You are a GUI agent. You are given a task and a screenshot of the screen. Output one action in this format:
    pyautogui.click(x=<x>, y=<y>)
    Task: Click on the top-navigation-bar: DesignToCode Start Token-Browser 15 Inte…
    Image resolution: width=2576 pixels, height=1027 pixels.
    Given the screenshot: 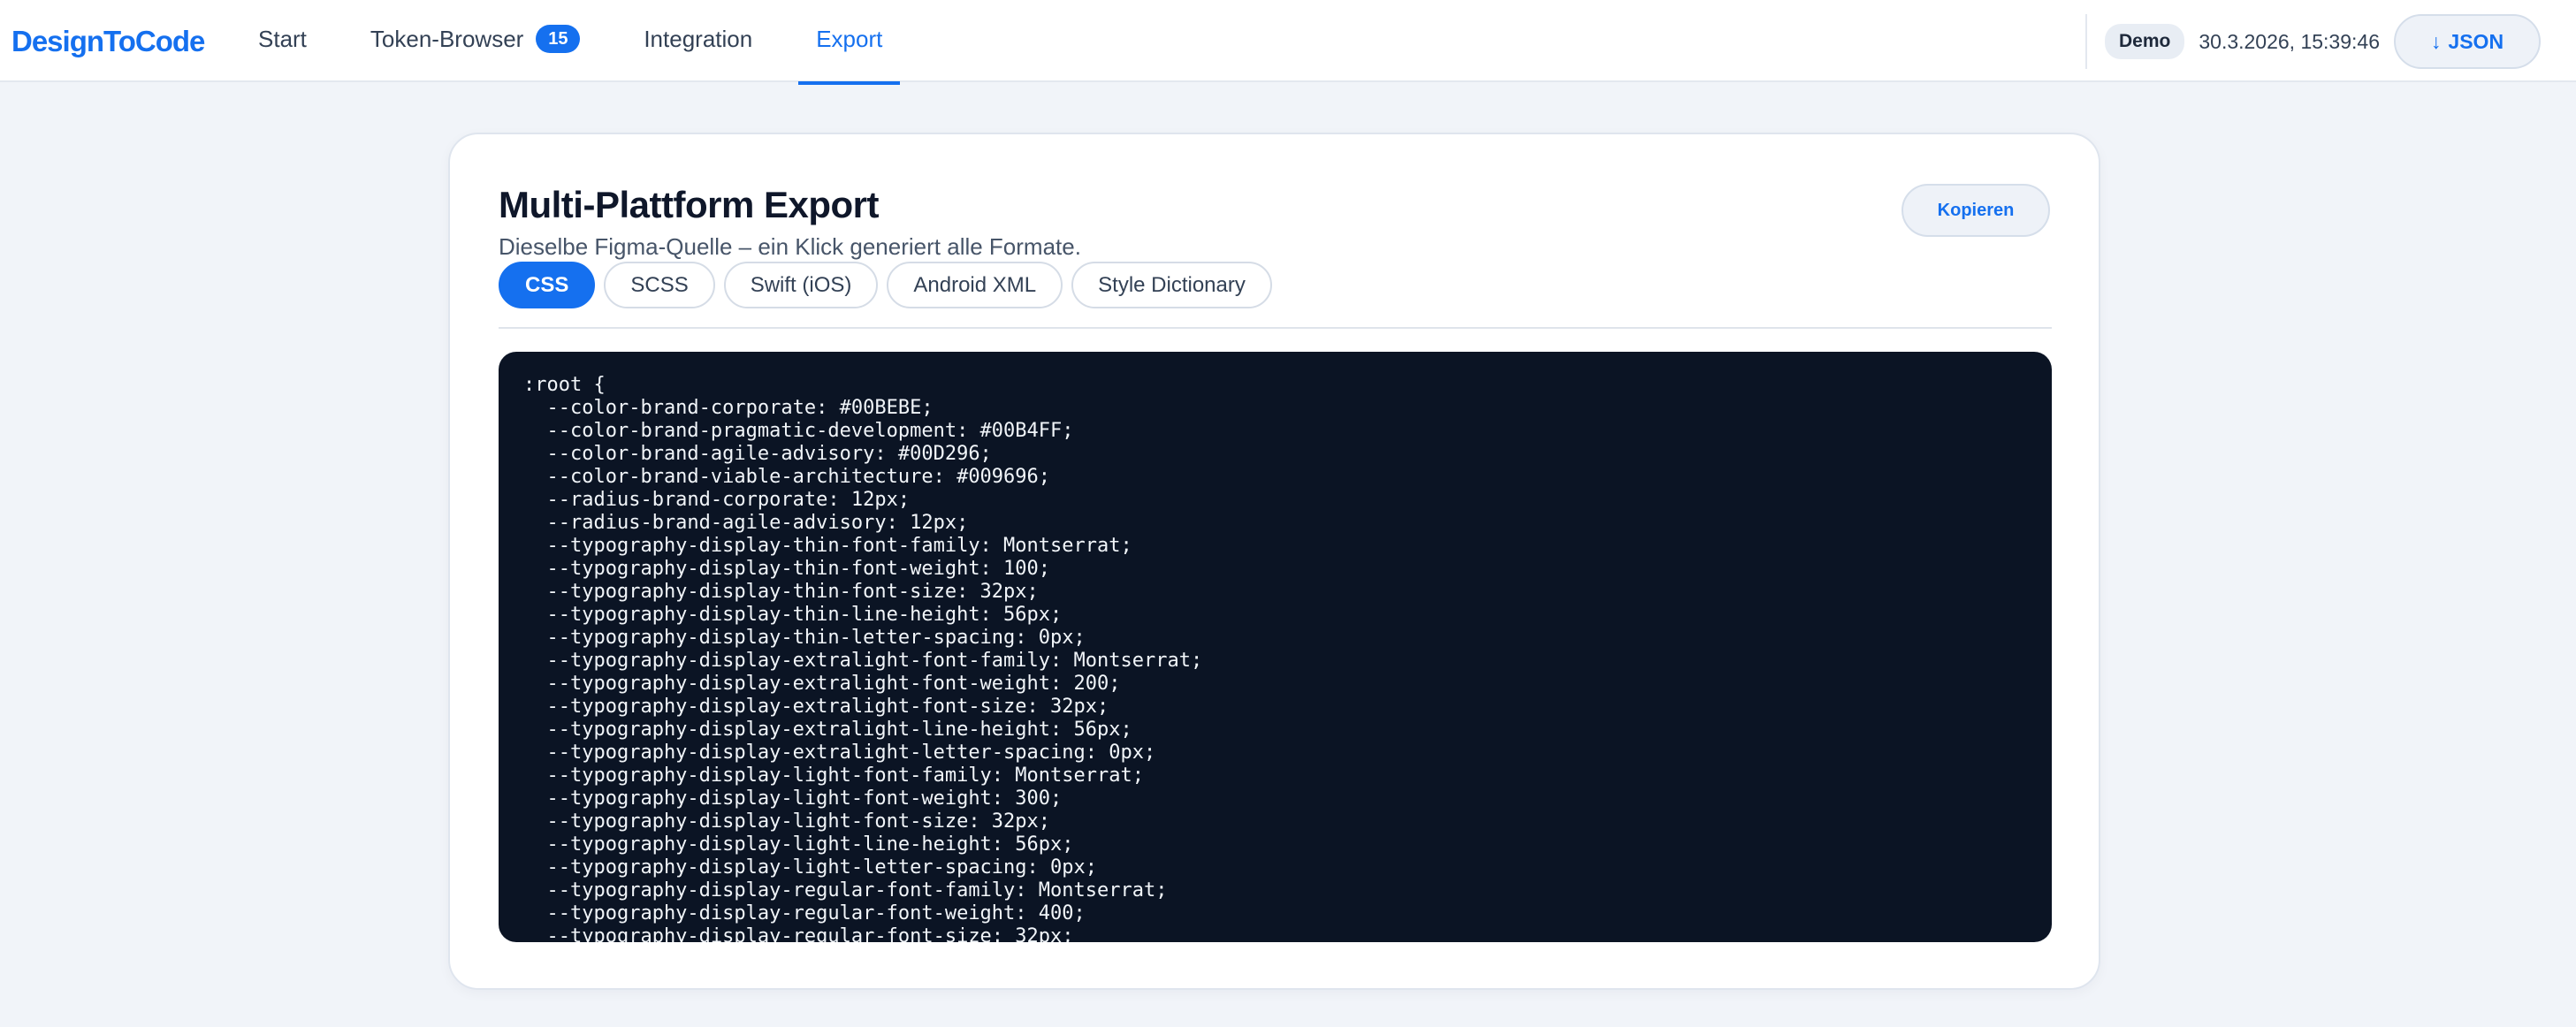 What is the action you would take?
    pyautogui.click(x=1288, y=42)
    